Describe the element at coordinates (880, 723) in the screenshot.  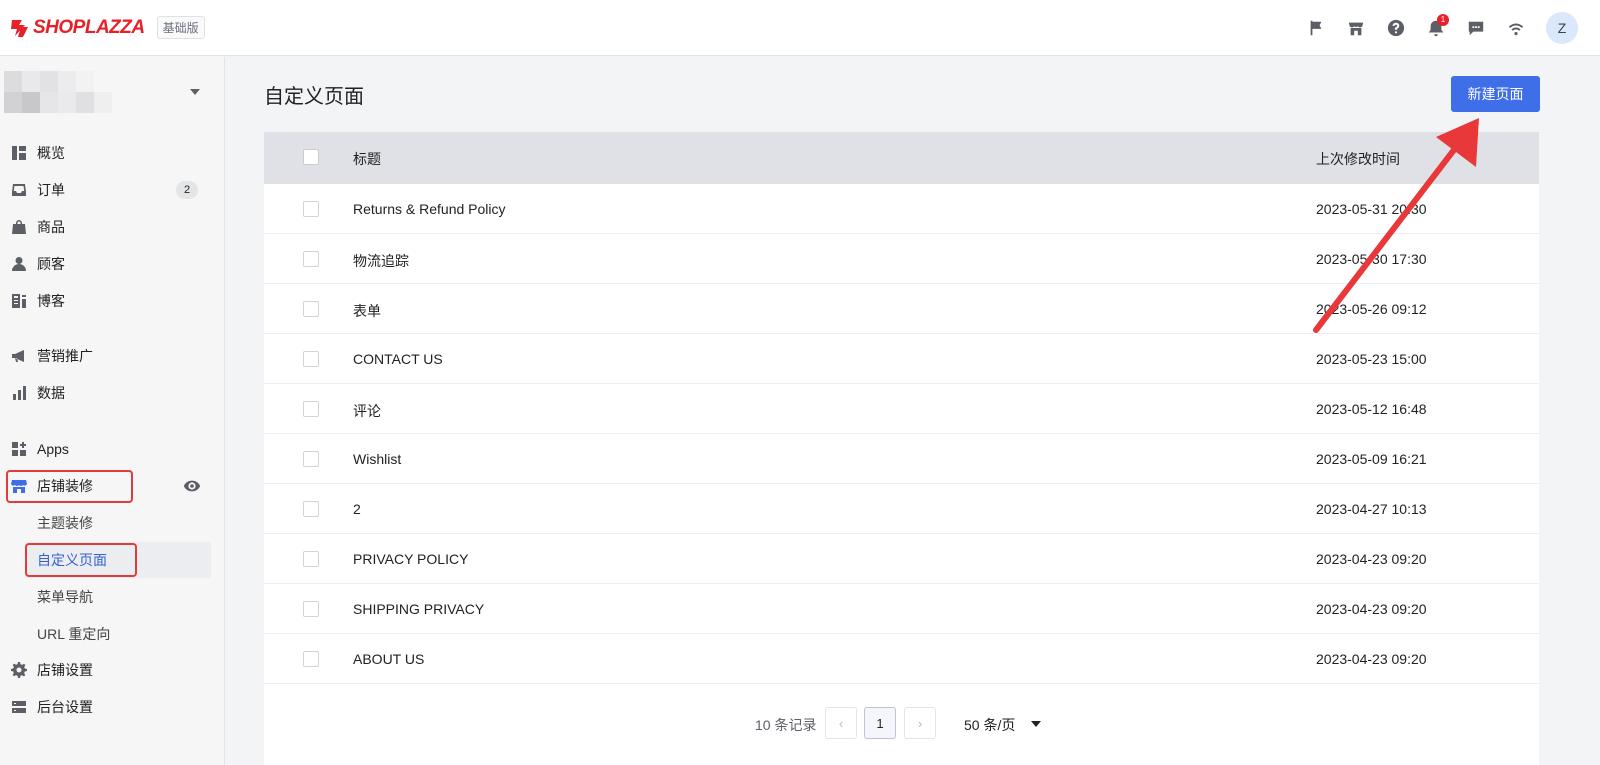
I see `page-number-button: 1` at that location.